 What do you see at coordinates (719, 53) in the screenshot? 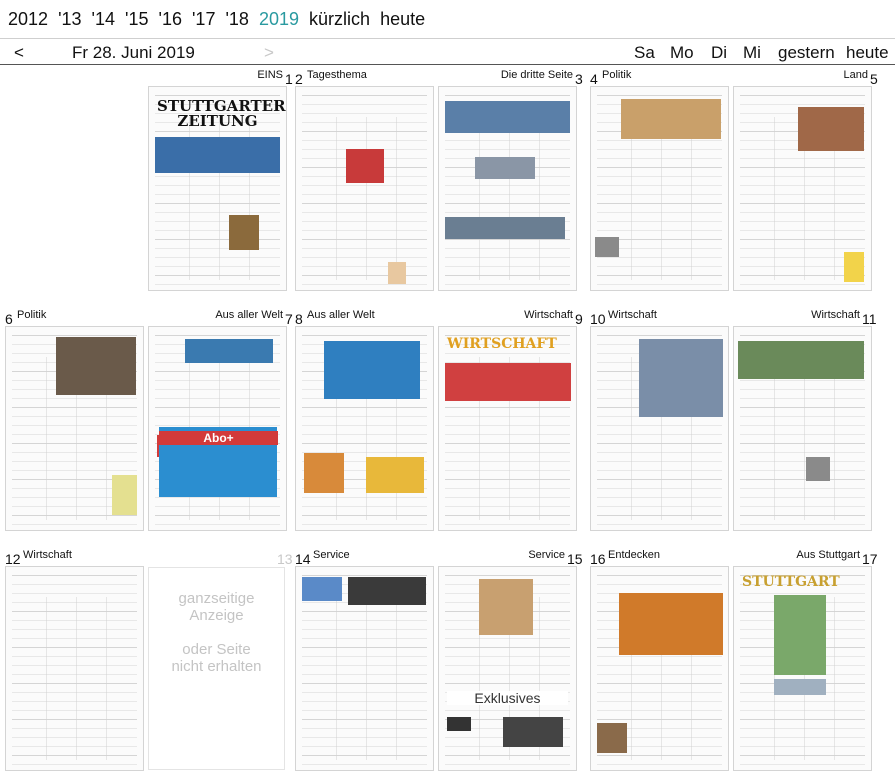
I see `day-link-di: Di` at bounding box center [719, 53].